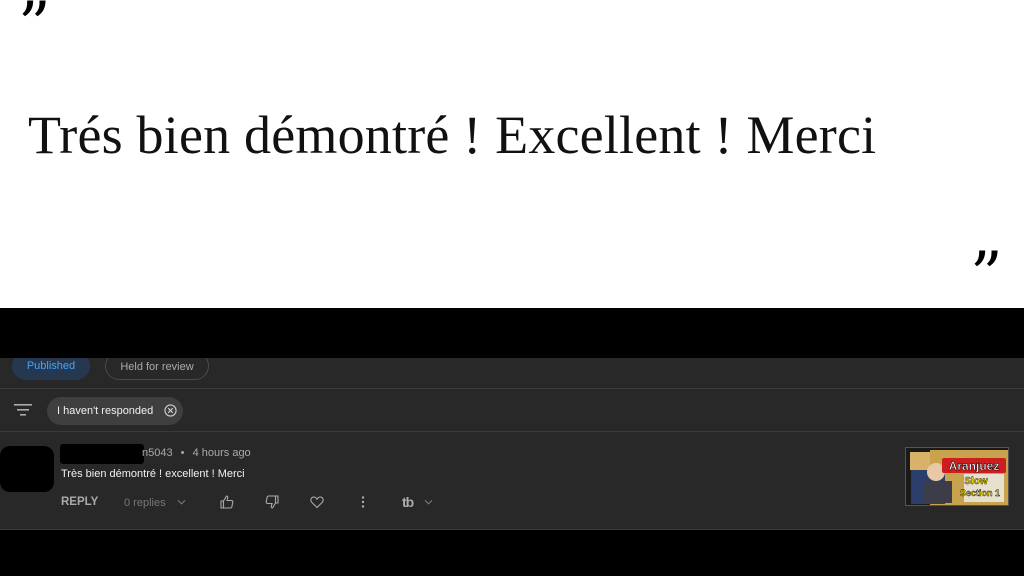 The width and height of the screenshot is (1024, 576). I want to click on thumbnail-art: Aranjuez Slow Section 1, so click(957, 476).